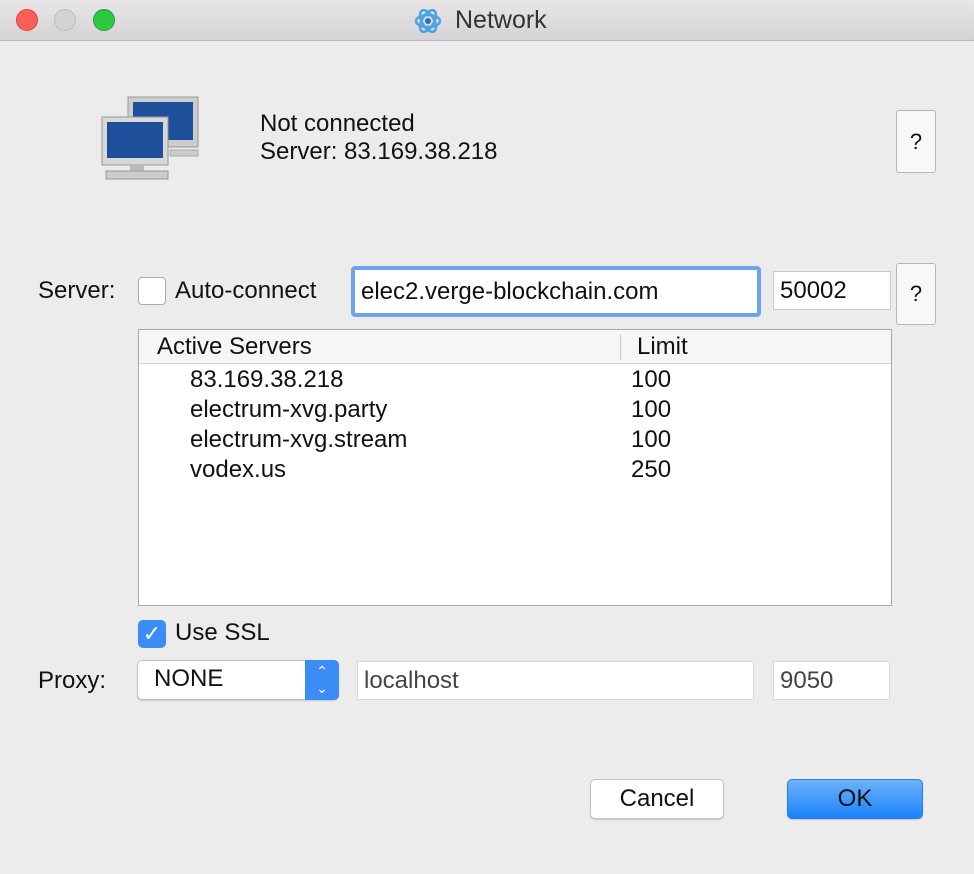 The width and height of the screenshot is (974, 874). I want to click on connection-status: Not connected, so click(337, 123).